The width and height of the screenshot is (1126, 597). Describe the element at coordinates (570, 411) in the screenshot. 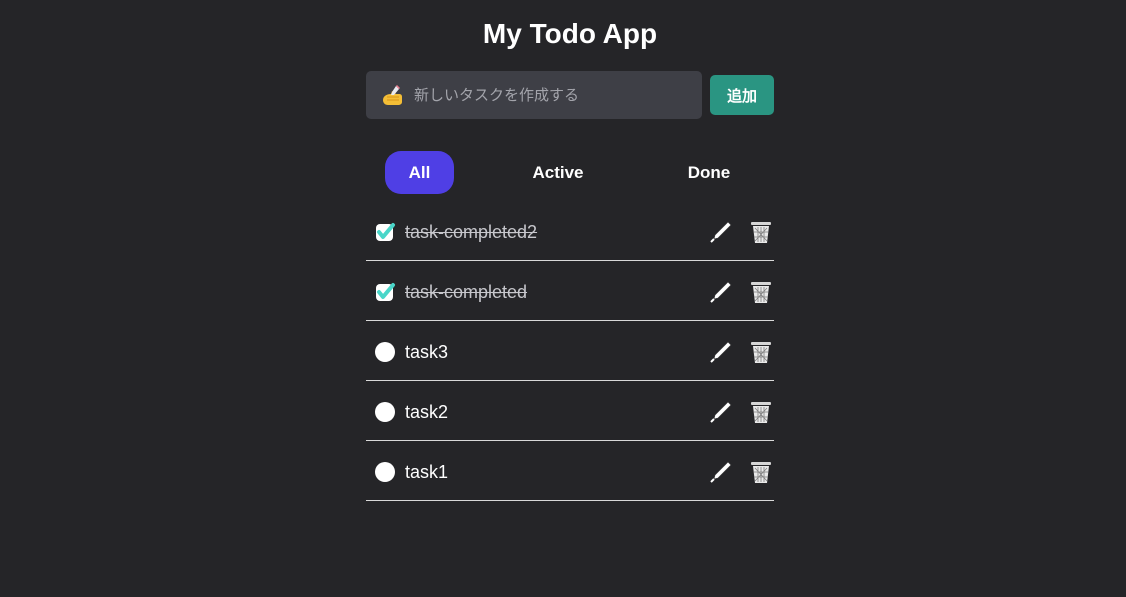

I see `todo-item: task2` at that location.